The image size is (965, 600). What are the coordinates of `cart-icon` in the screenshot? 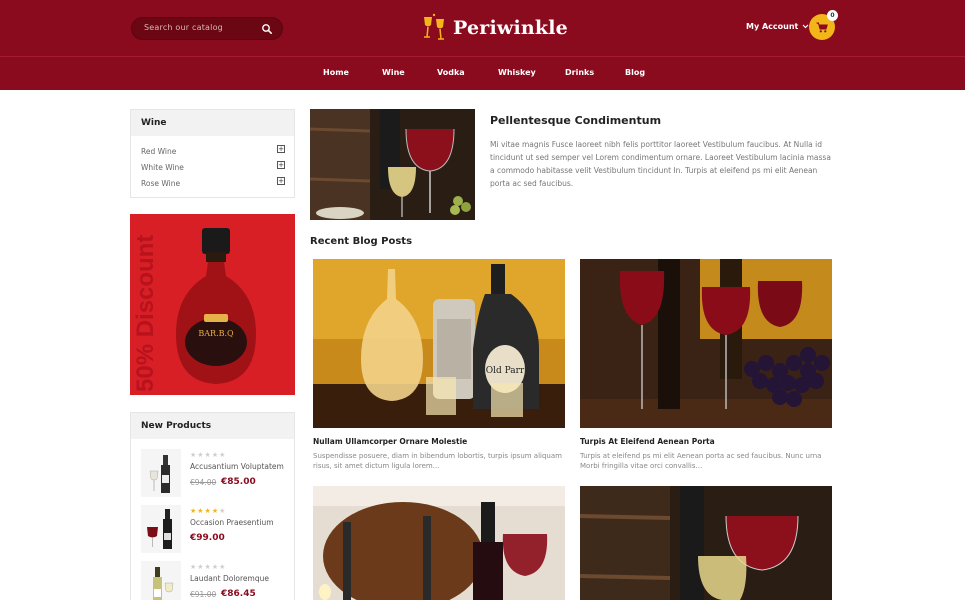 It's located at (822, 27).